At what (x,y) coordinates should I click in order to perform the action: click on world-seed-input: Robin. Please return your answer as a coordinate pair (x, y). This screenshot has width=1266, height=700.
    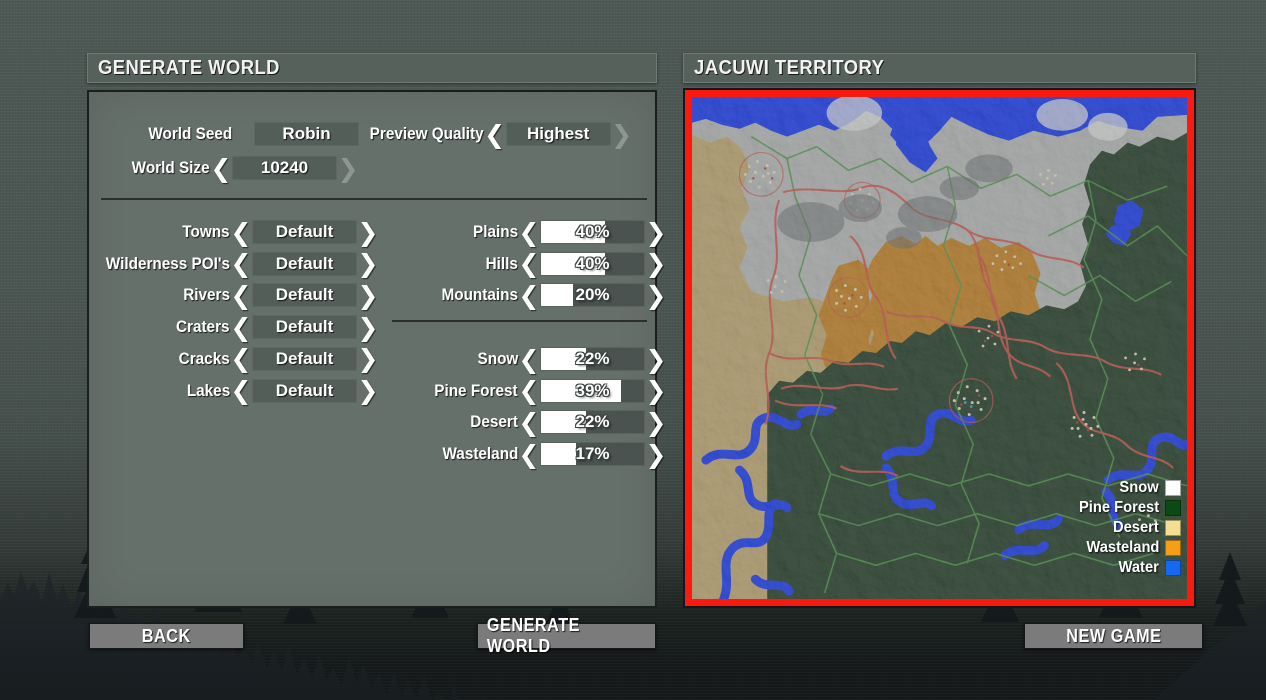
    Looking at the image, I should click on (306, 134).